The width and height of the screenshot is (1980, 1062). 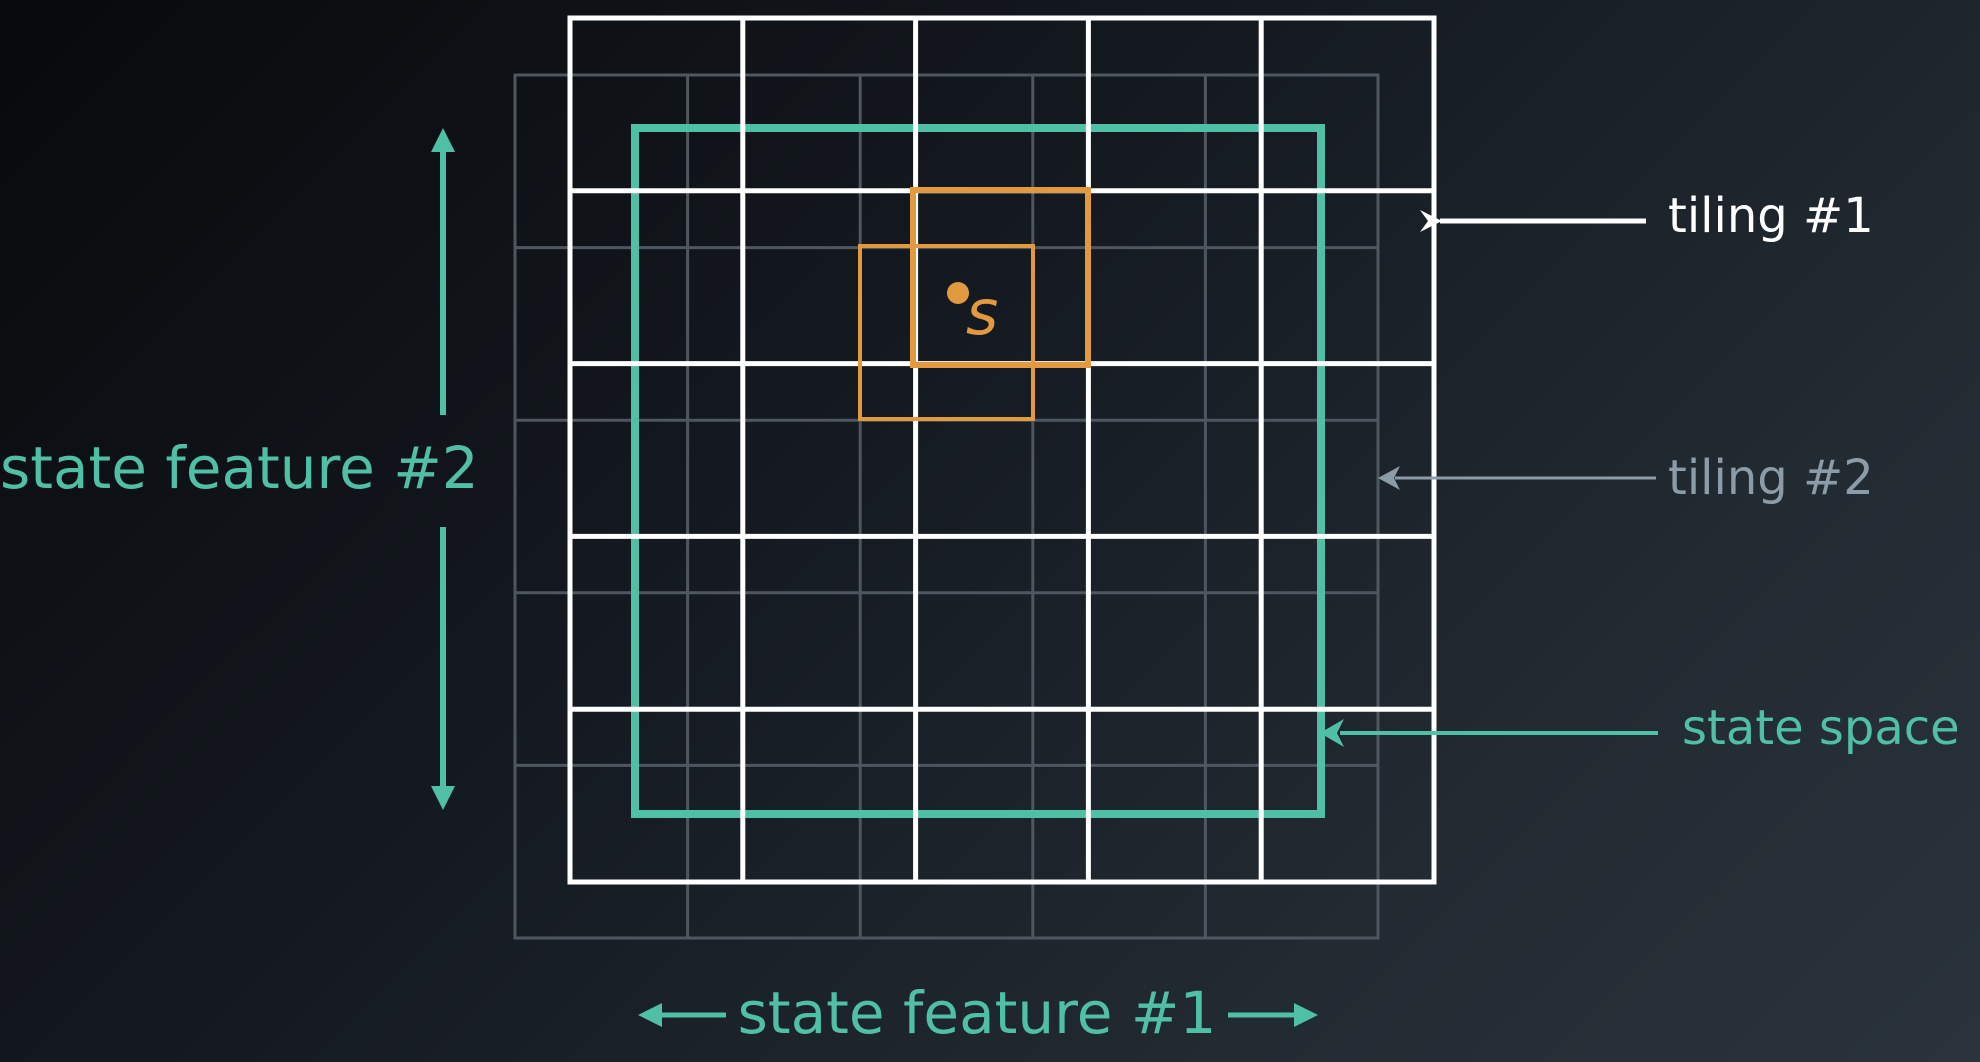 What do you see at coordinates (1771, 216) in the screenshot?
I see `tiling-1-label: tiling #1` at bounding box center [1771, 216].